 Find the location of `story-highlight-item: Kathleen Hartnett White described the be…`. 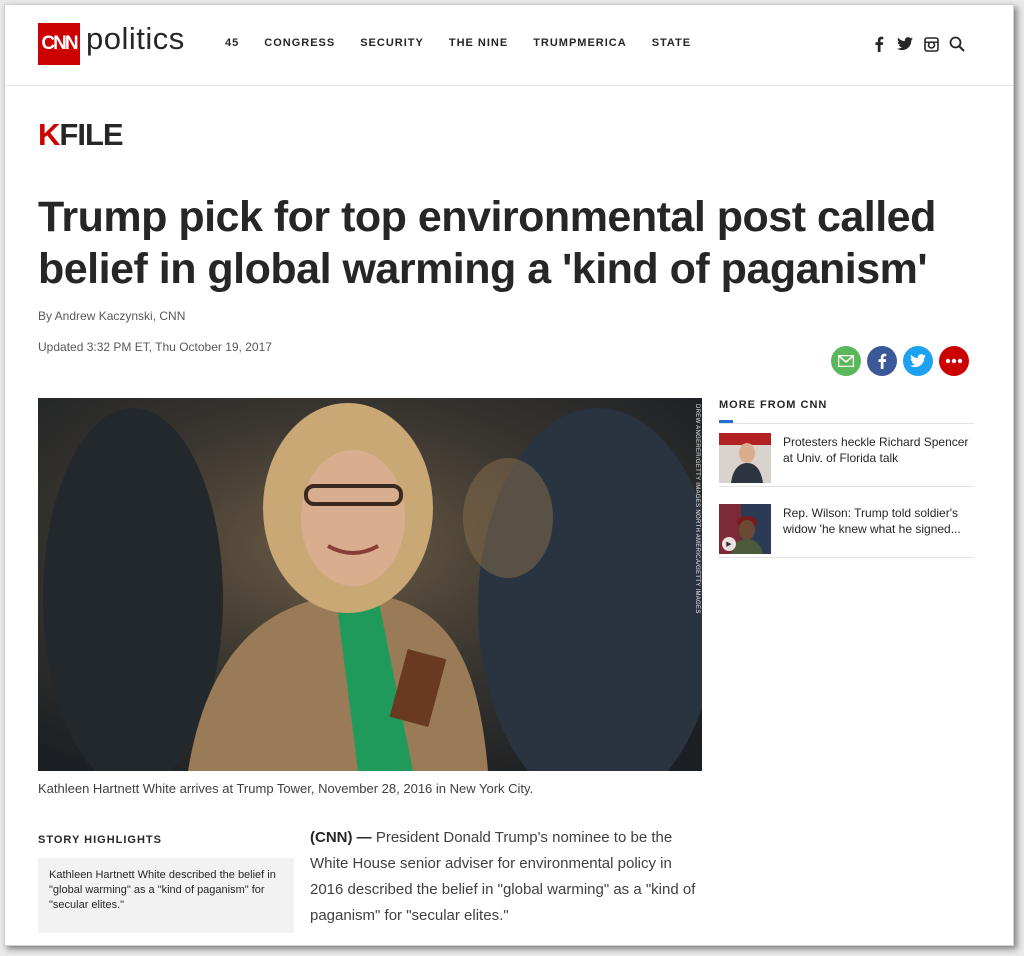

story-highlight-item: Kathleen Hartnett White described the be… is located at coordinates (162, 890).